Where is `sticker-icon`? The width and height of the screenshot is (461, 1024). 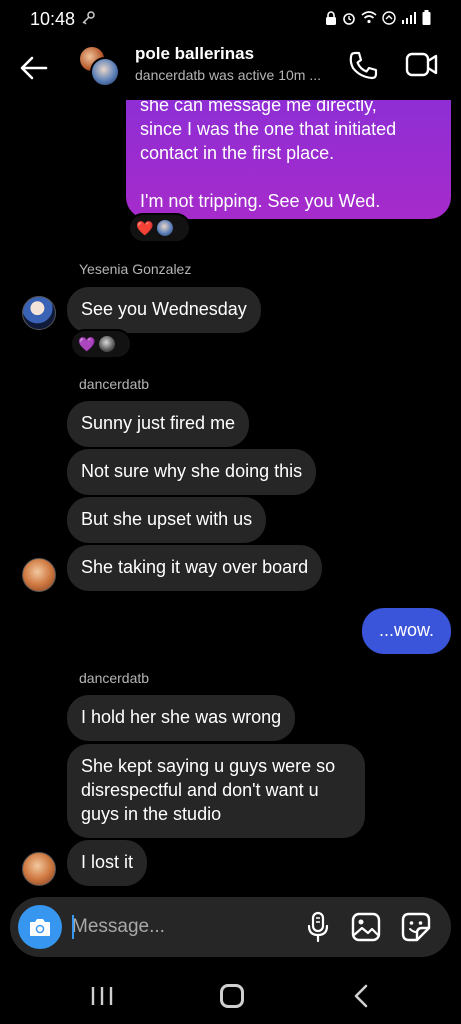 sticker-icon is located at coordinates (416, 927).